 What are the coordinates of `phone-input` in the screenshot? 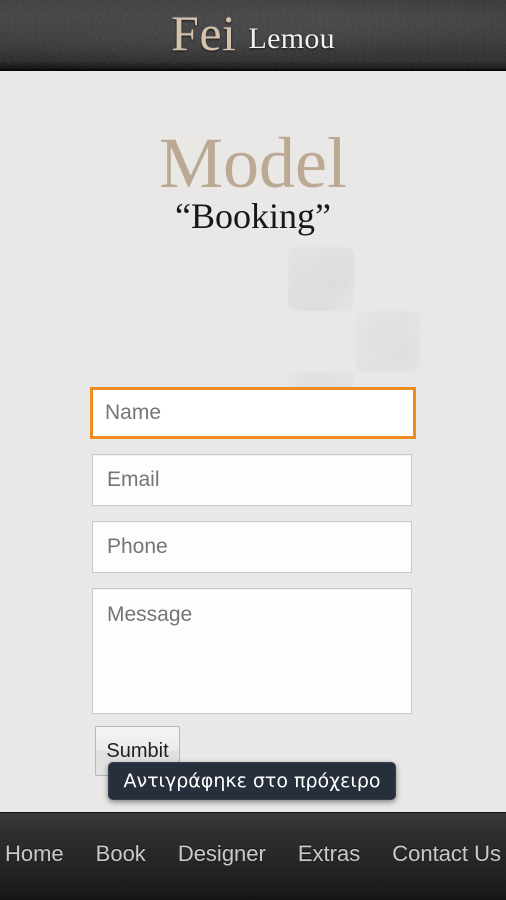 It's located at (252, 547).